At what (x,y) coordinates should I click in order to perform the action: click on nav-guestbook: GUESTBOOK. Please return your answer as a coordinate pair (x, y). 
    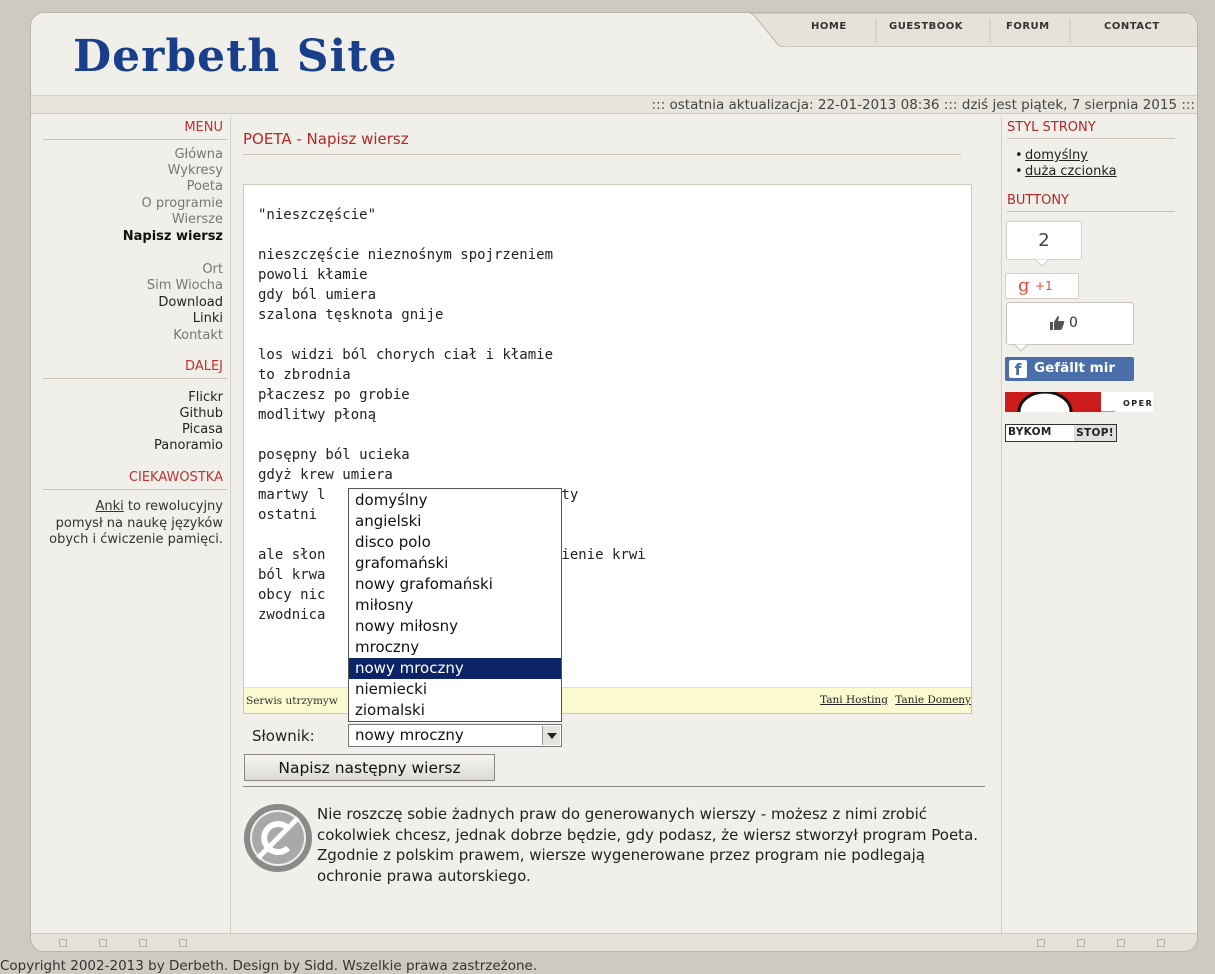
    Looking at the image, I should click on (926, 26).